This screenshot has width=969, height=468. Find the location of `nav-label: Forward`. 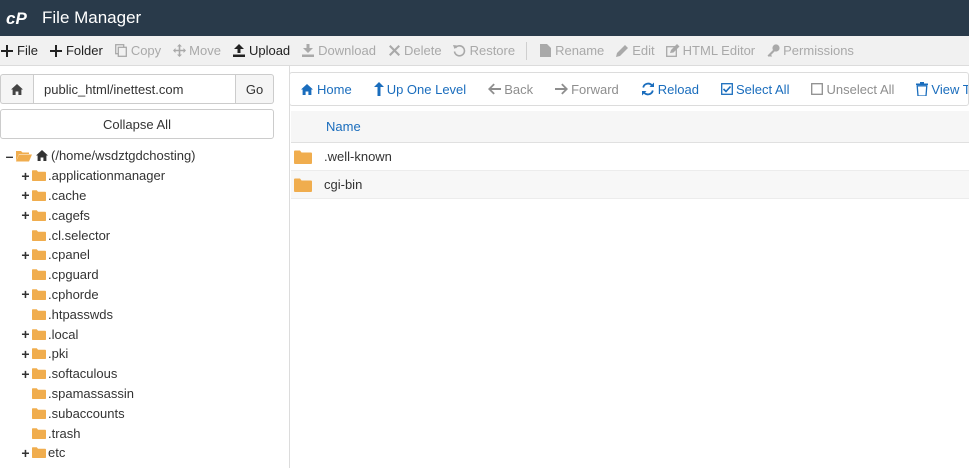

nav-label: Forward is located at coordinates (595, 89).